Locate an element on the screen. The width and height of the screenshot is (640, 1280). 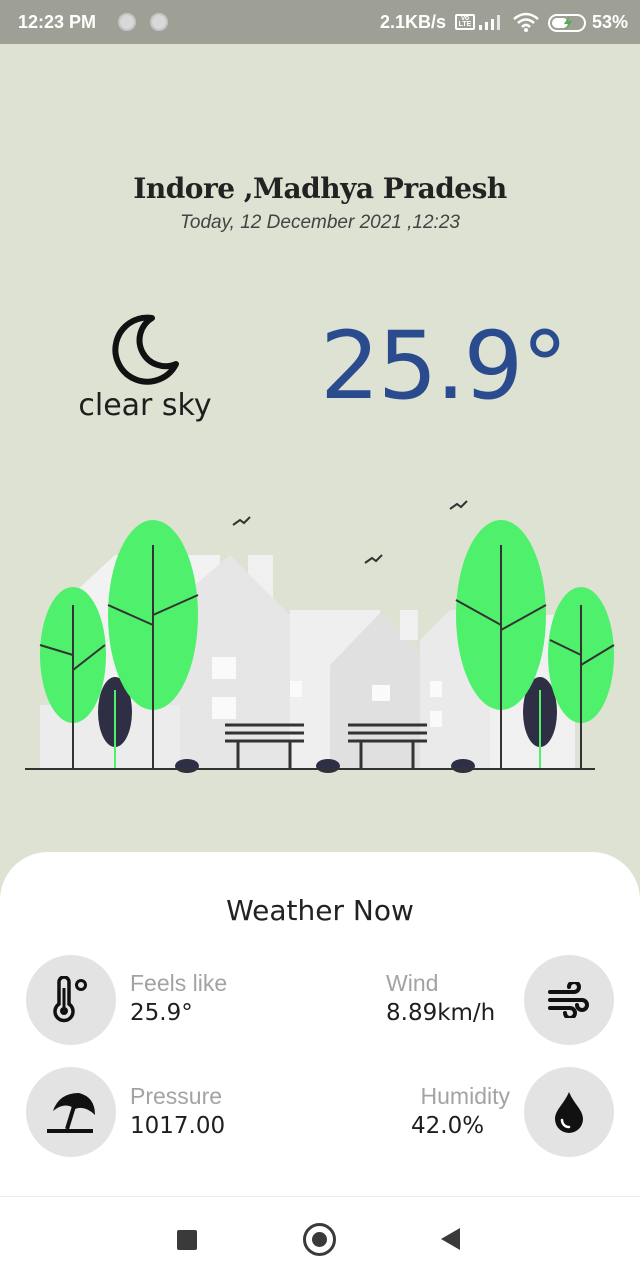
water-drop-icon is located at coordinates (569, 1112).